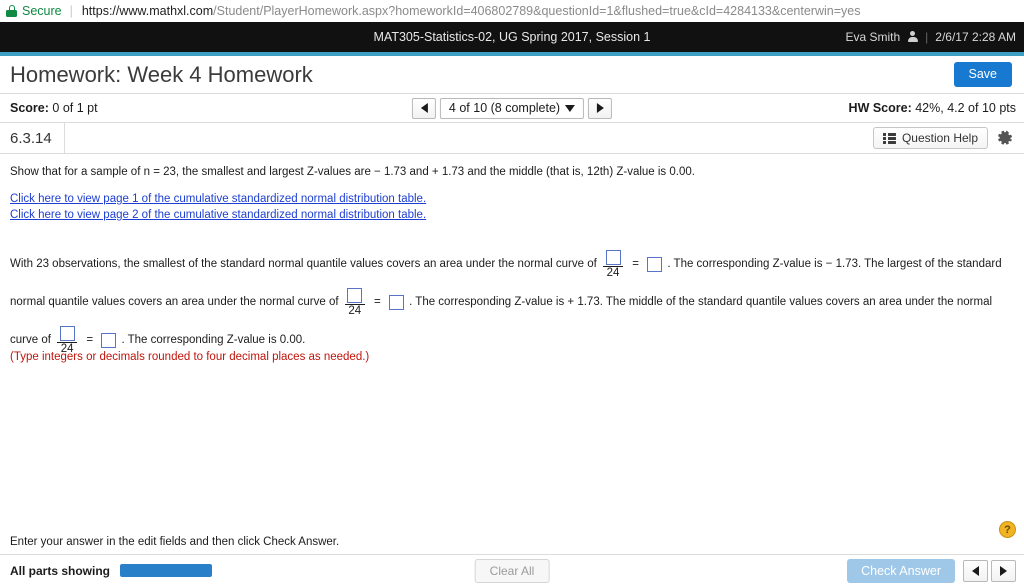 This screenshot has height=586, width=1024. What do you see at coordinates (90, 340) in the screenshot?
I see `equals-sign-3: =` at bounding box center [90, 340].